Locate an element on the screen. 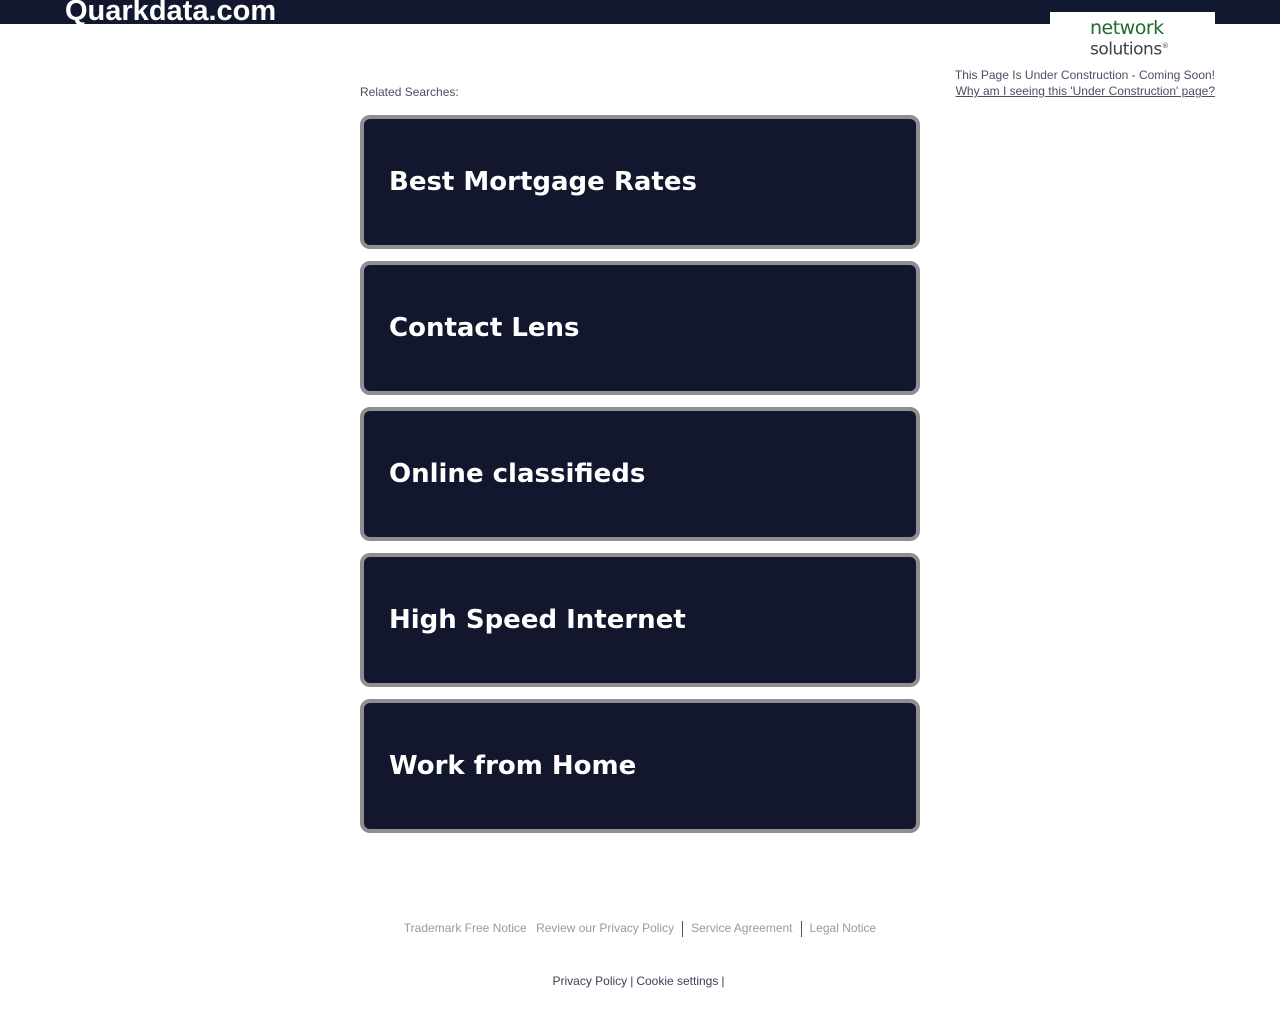 This screenshot has height=1015, width=1280. related-search-item: High Speed Internet is located at coordinates (640, 620).